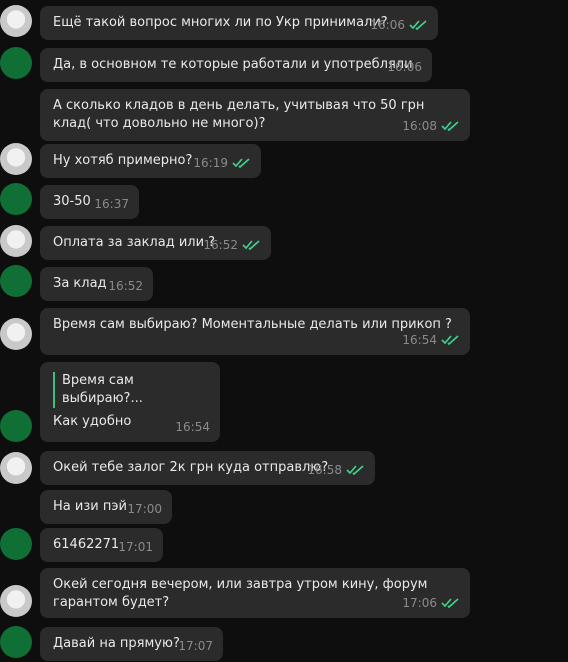 This screenshot has width=568, height=662. What do you see at coordinates (419, 126) in the screenshot?
I see `message-time: 16:08` at bounding box center [419, 126].